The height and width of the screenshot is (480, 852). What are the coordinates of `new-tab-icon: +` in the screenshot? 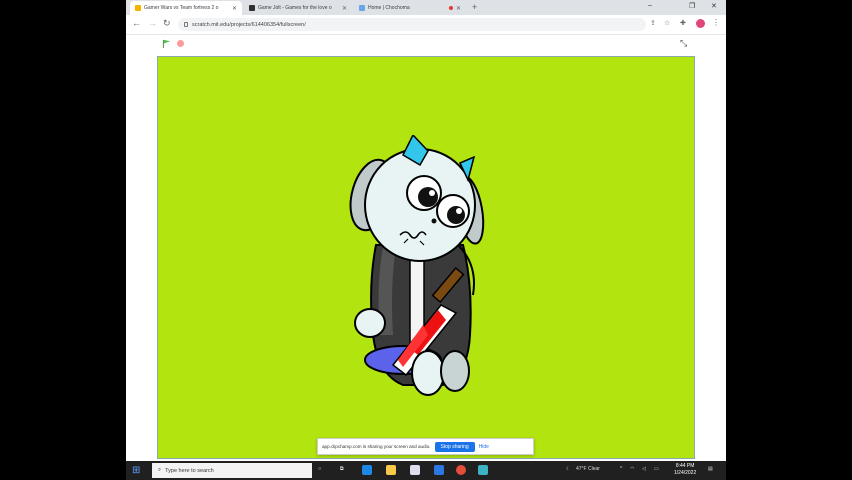 It's located at (474, 7).